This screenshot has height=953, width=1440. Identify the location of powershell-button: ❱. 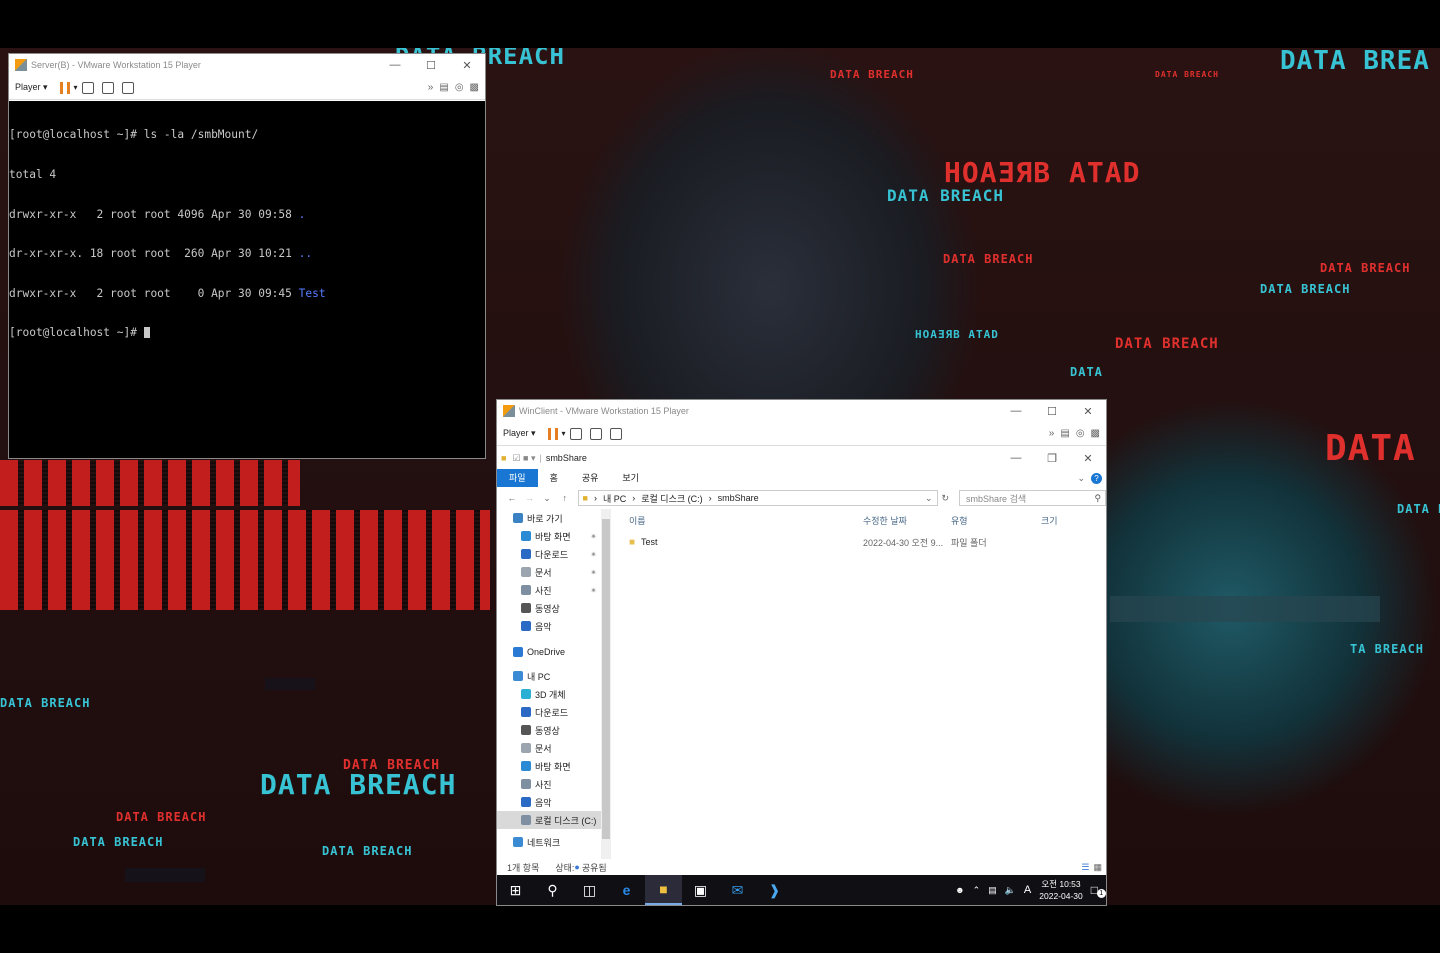
(774, 890).